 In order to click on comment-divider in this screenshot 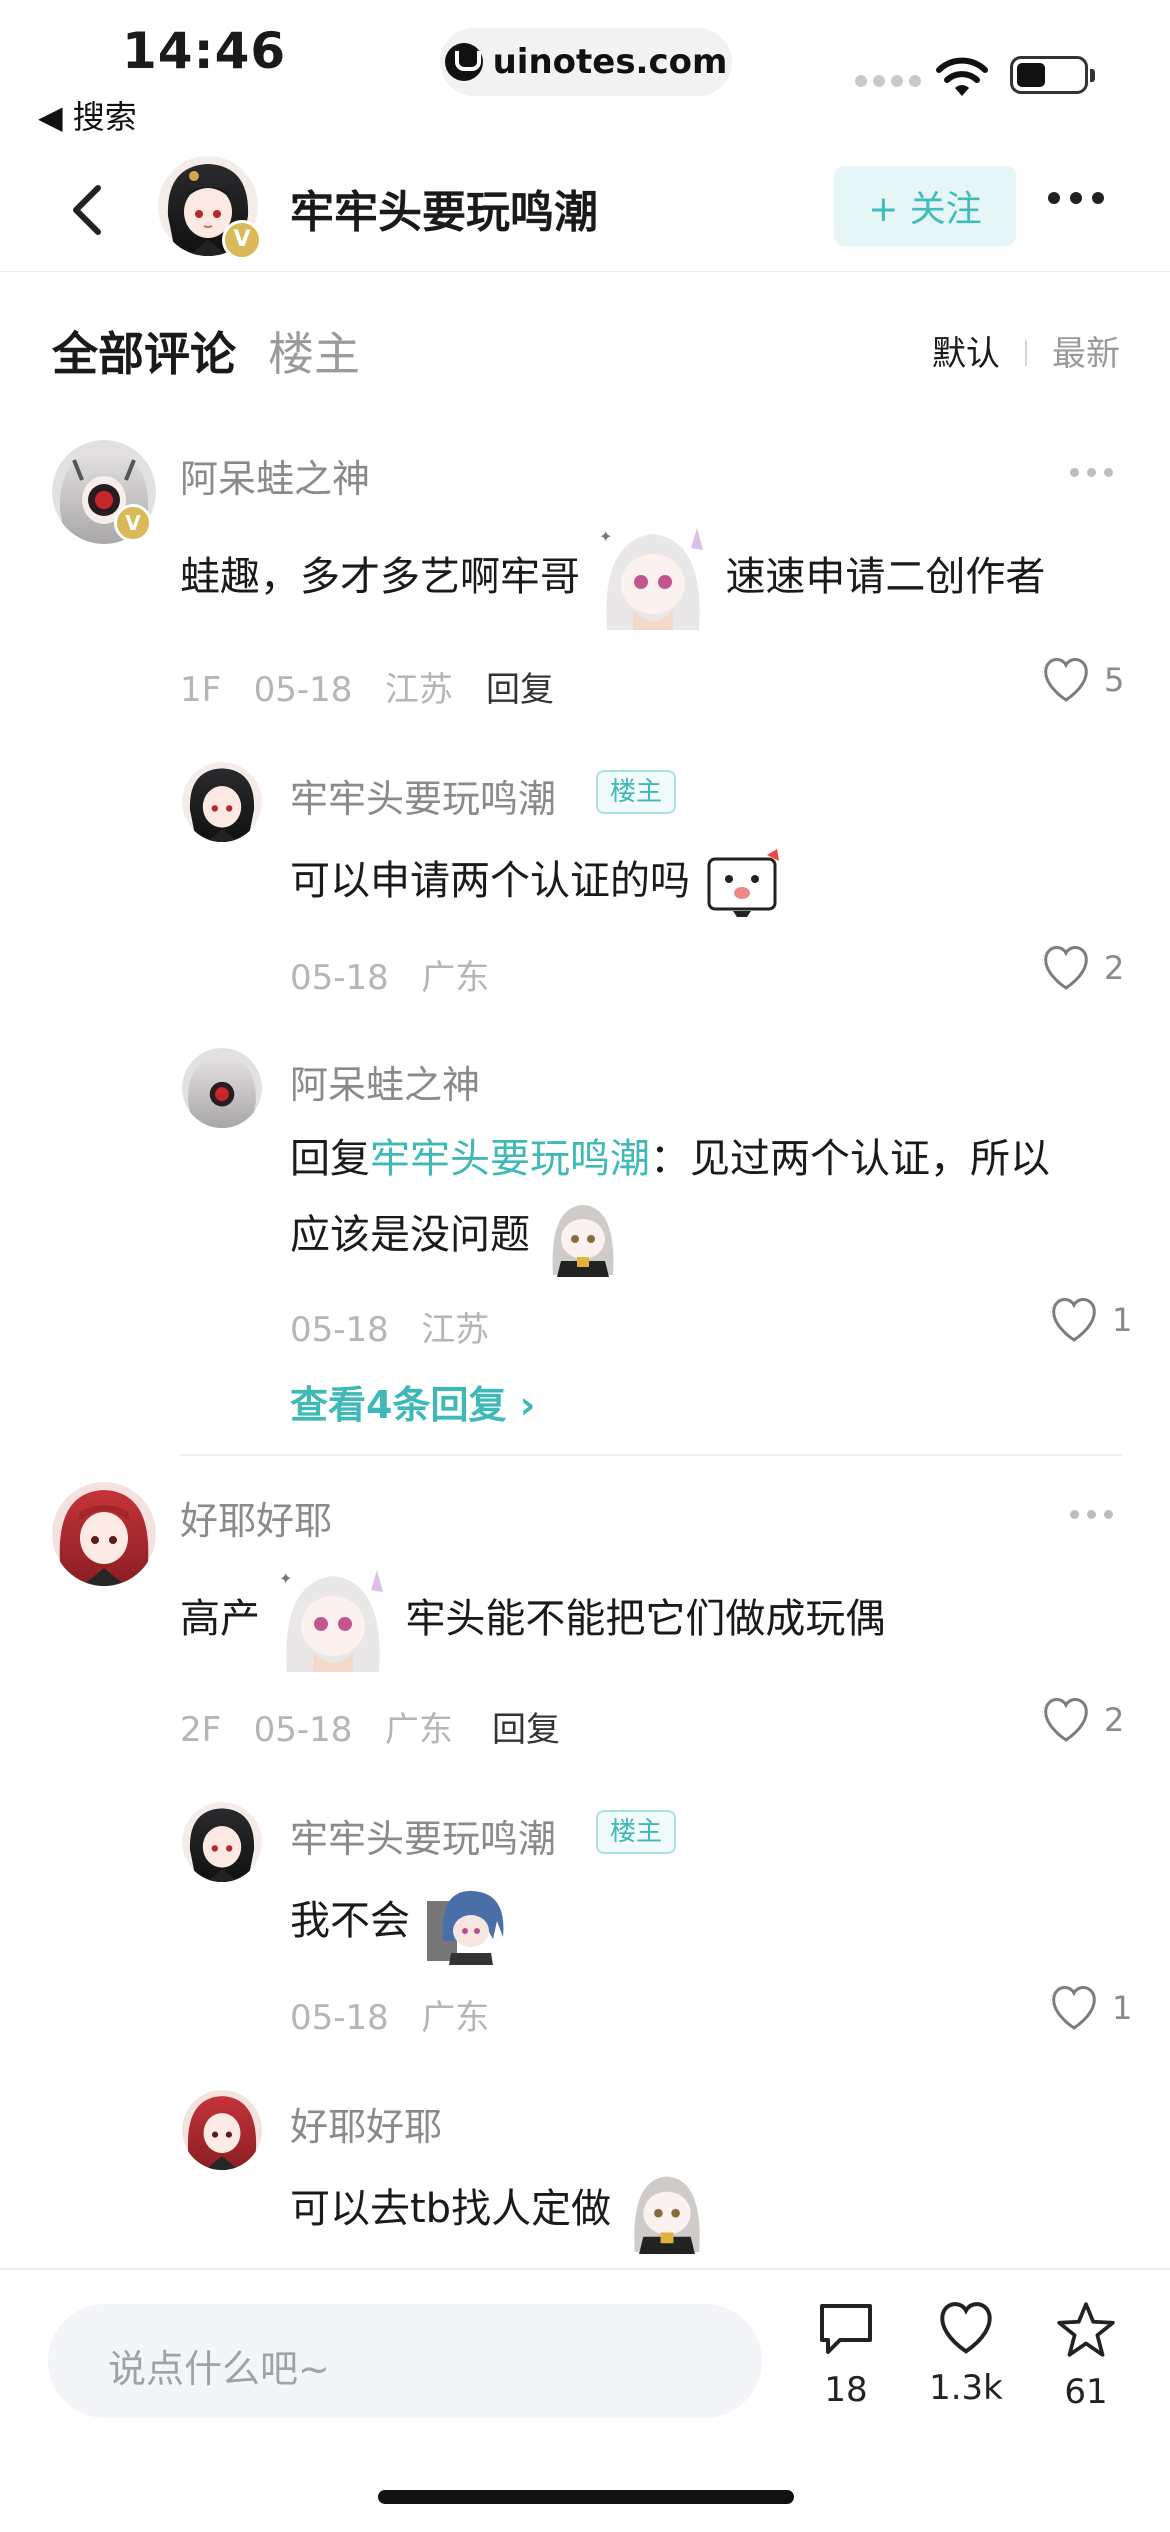, I will do `click(651, 1455)`.